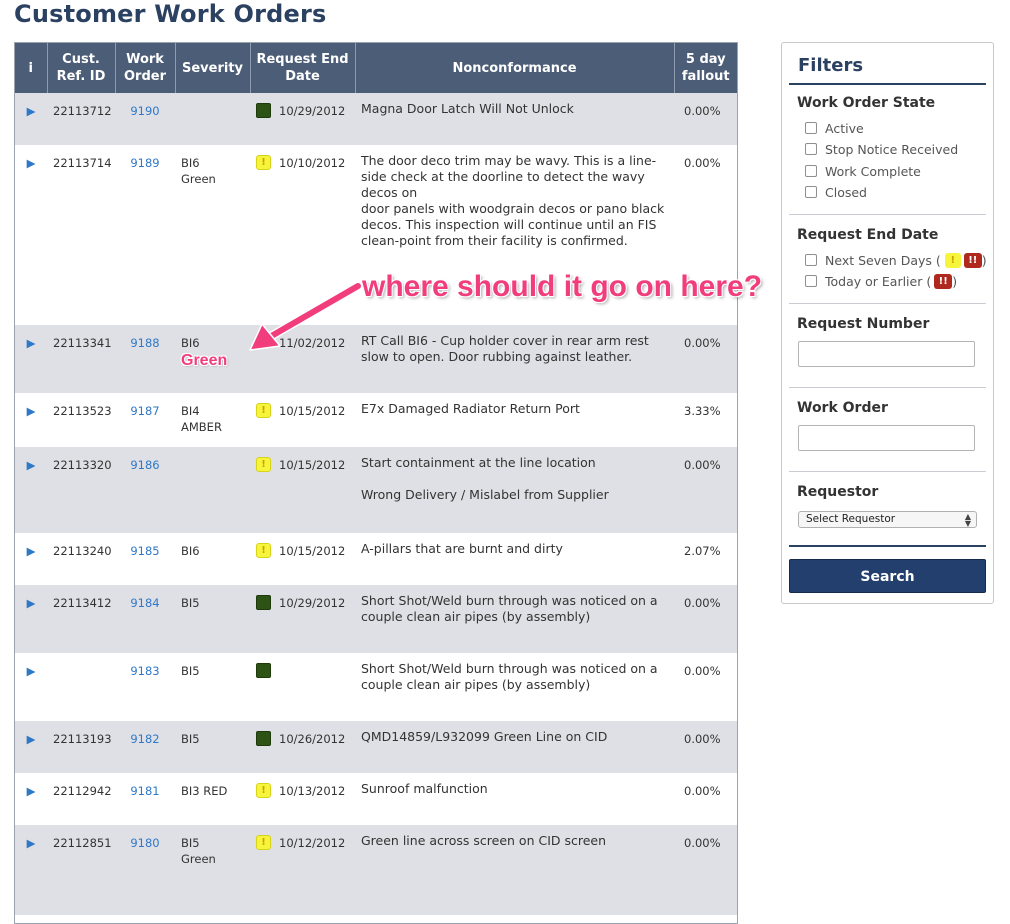  Describe the element at coordinates (213, 68) in the screenshot. I see `column-header-severity: Severity` at that location.